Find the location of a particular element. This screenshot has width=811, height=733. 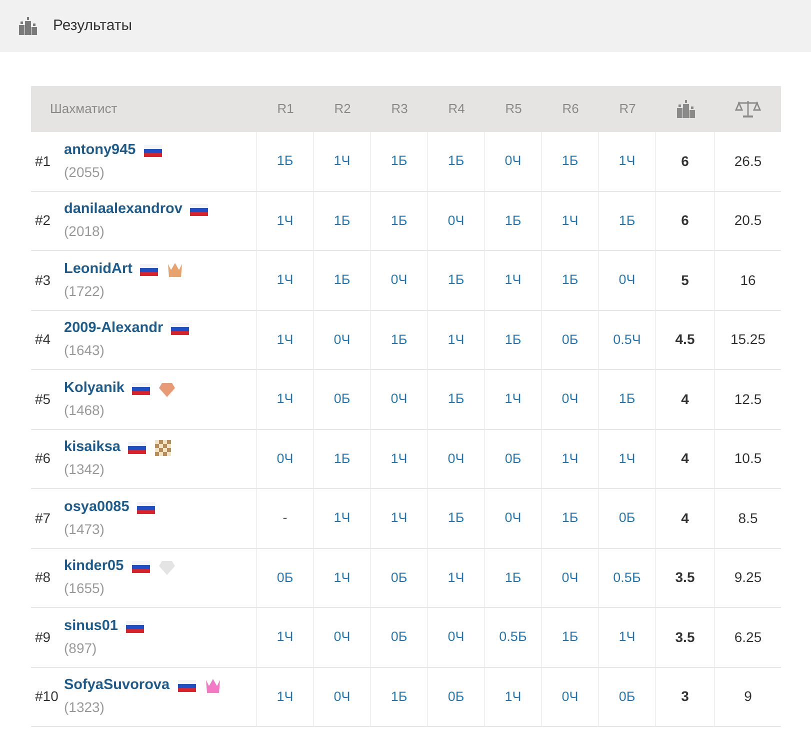

column-header: R7 is located at coordinates (627, 109).